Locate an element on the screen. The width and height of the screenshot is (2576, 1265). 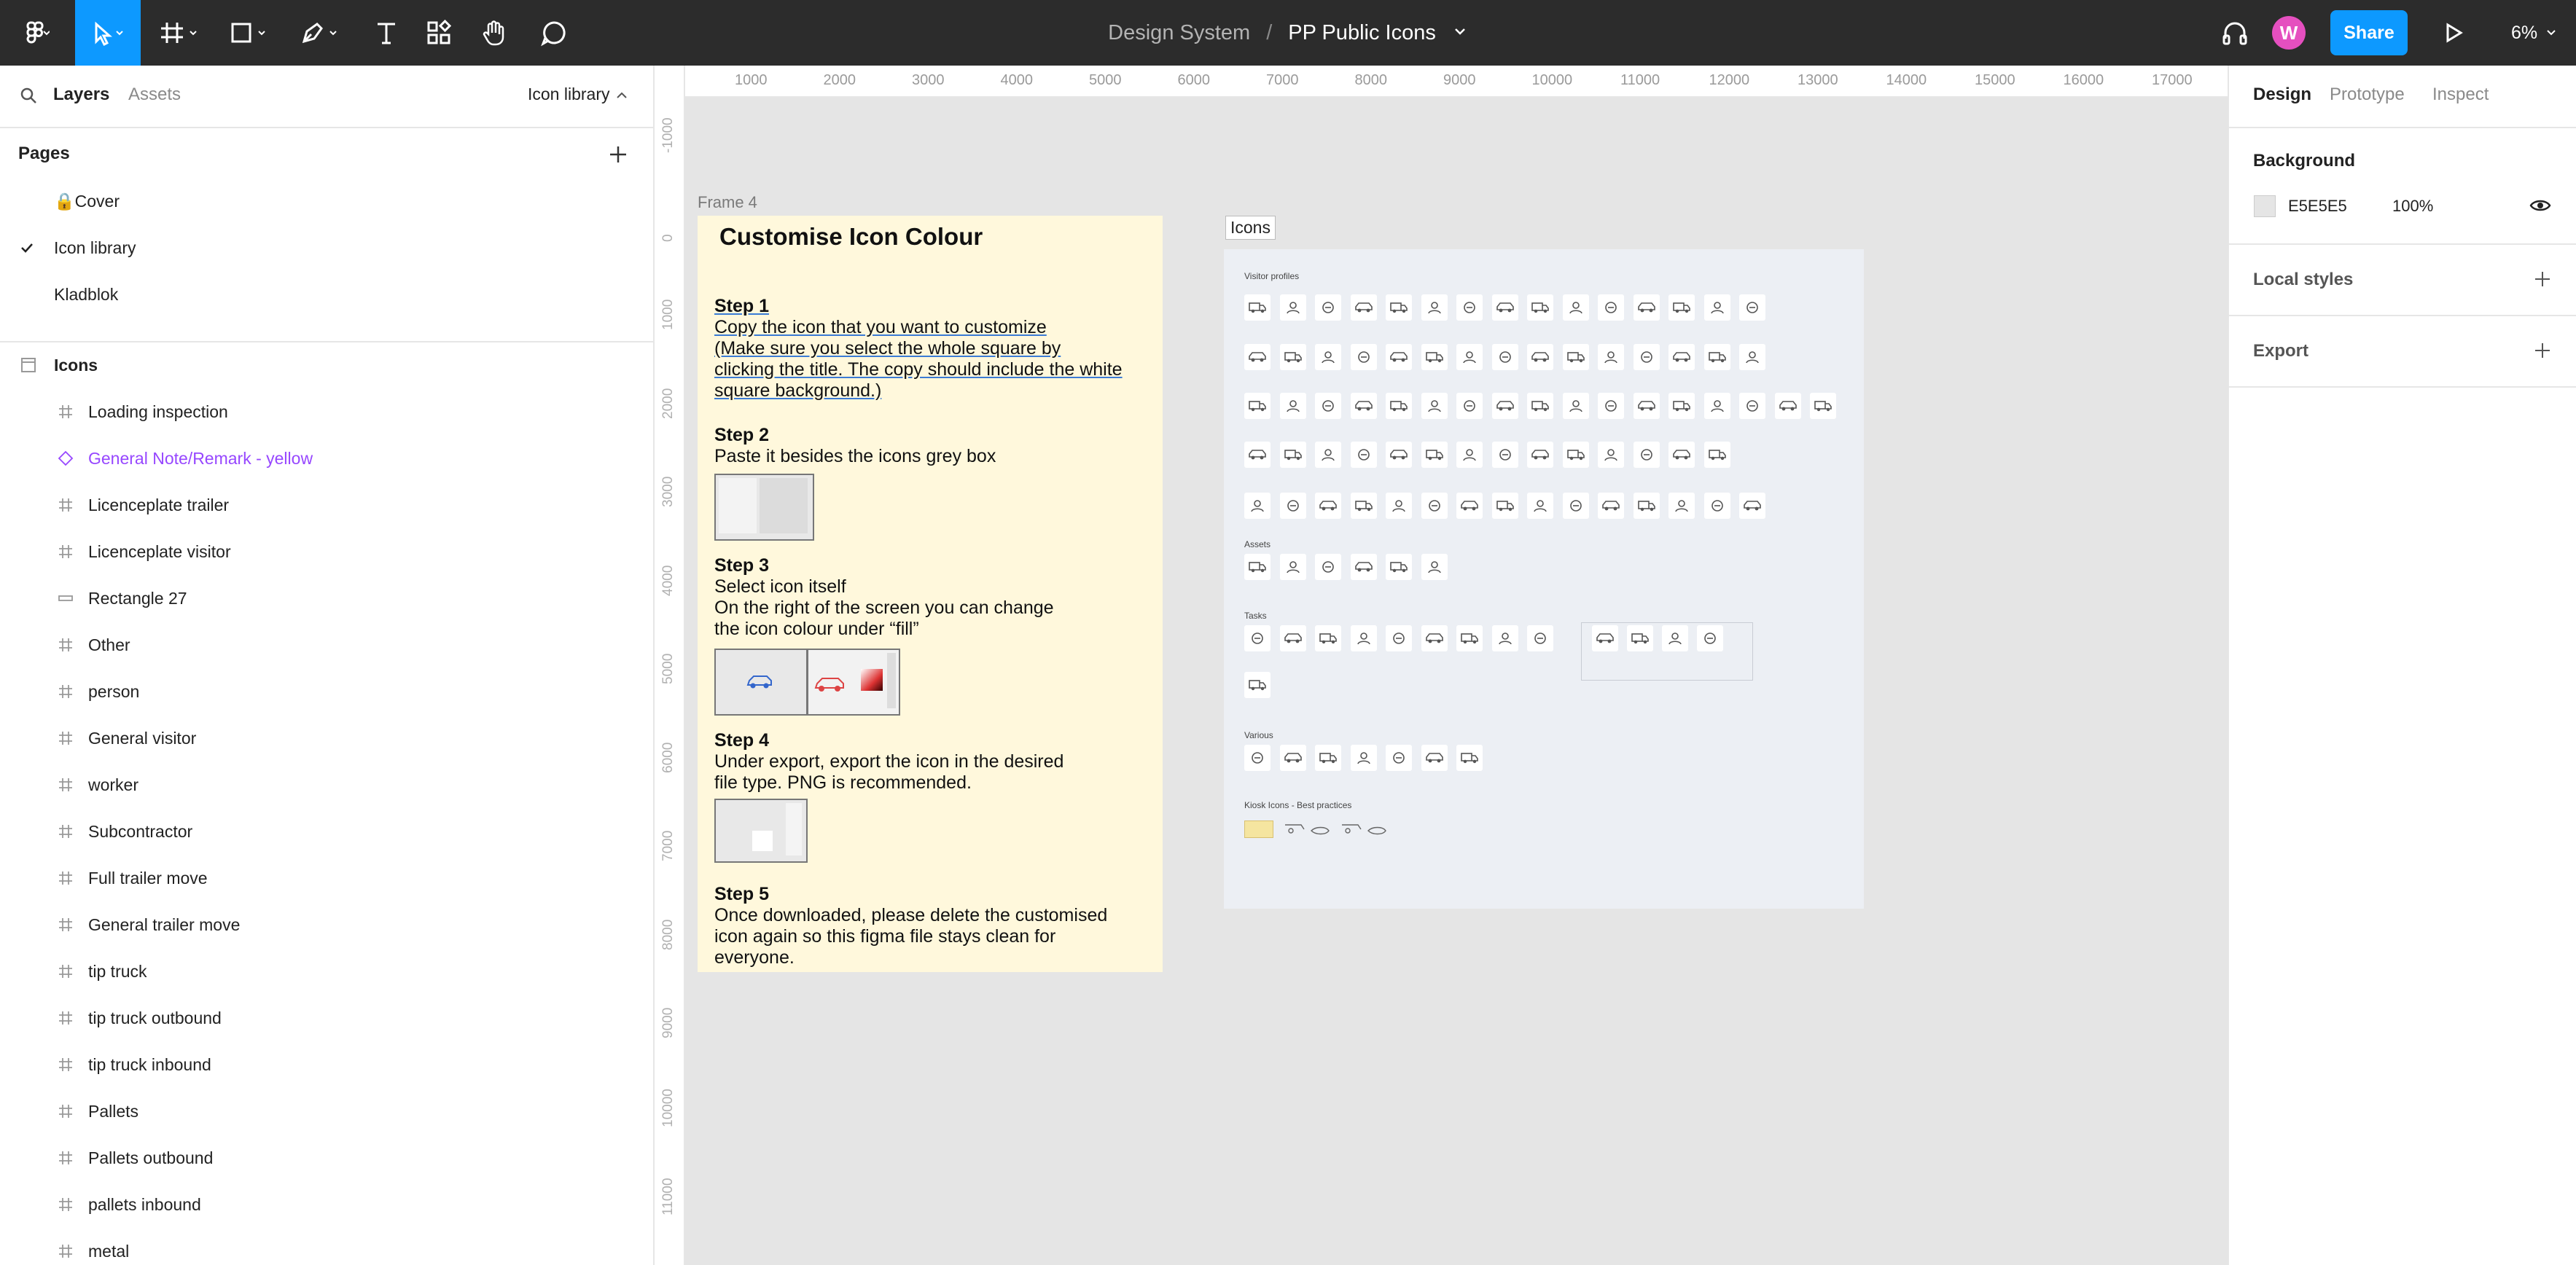
figma-menu-button is located at coordinates (35, 33).